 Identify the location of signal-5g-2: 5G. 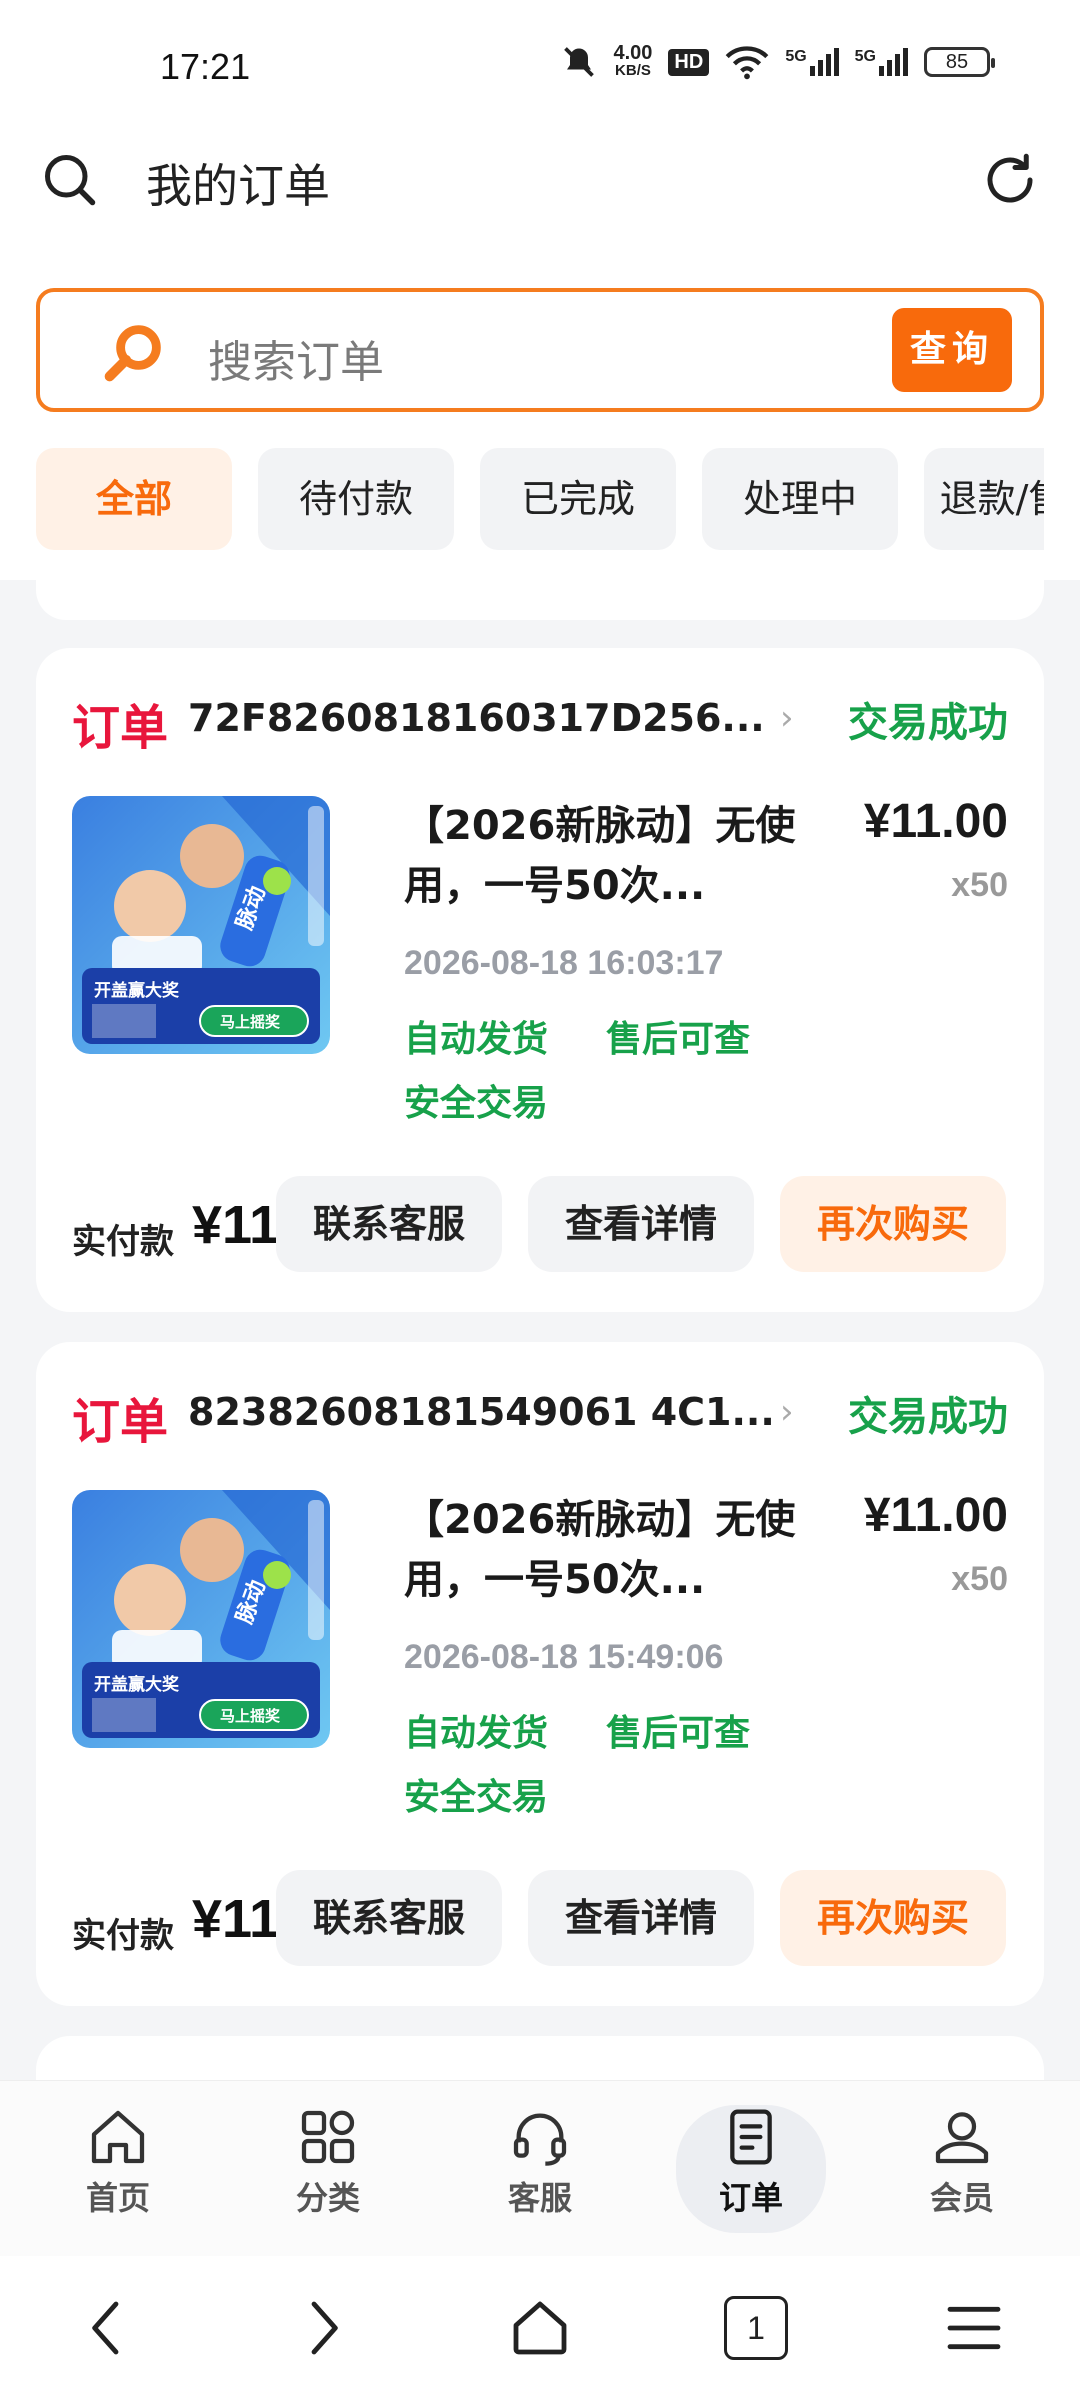
(881, 62).